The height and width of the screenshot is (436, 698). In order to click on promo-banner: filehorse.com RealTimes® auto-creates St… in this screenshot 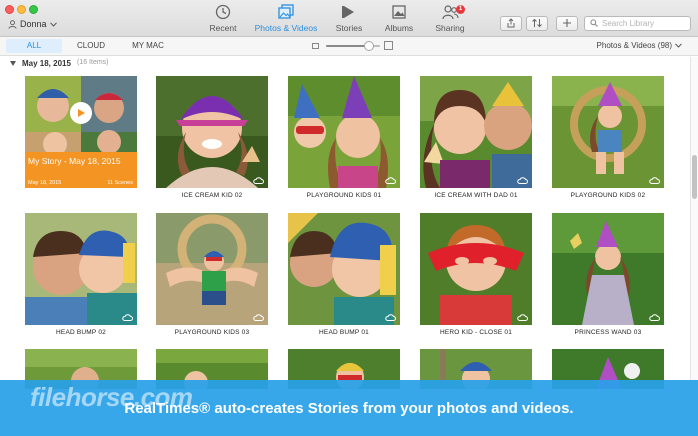, I will do `click(349, 408)`.